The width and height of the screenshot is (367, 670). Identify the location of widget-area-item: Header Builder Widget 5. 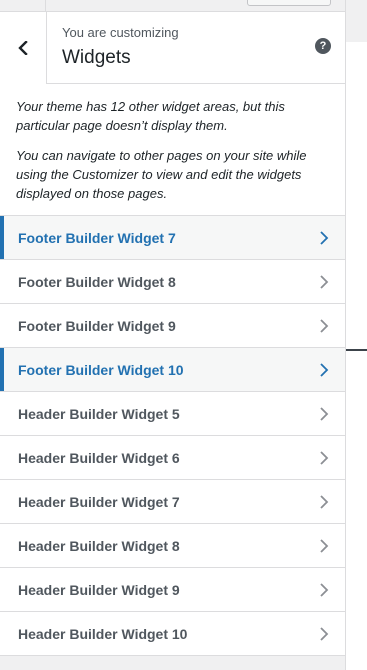
(172, 414).